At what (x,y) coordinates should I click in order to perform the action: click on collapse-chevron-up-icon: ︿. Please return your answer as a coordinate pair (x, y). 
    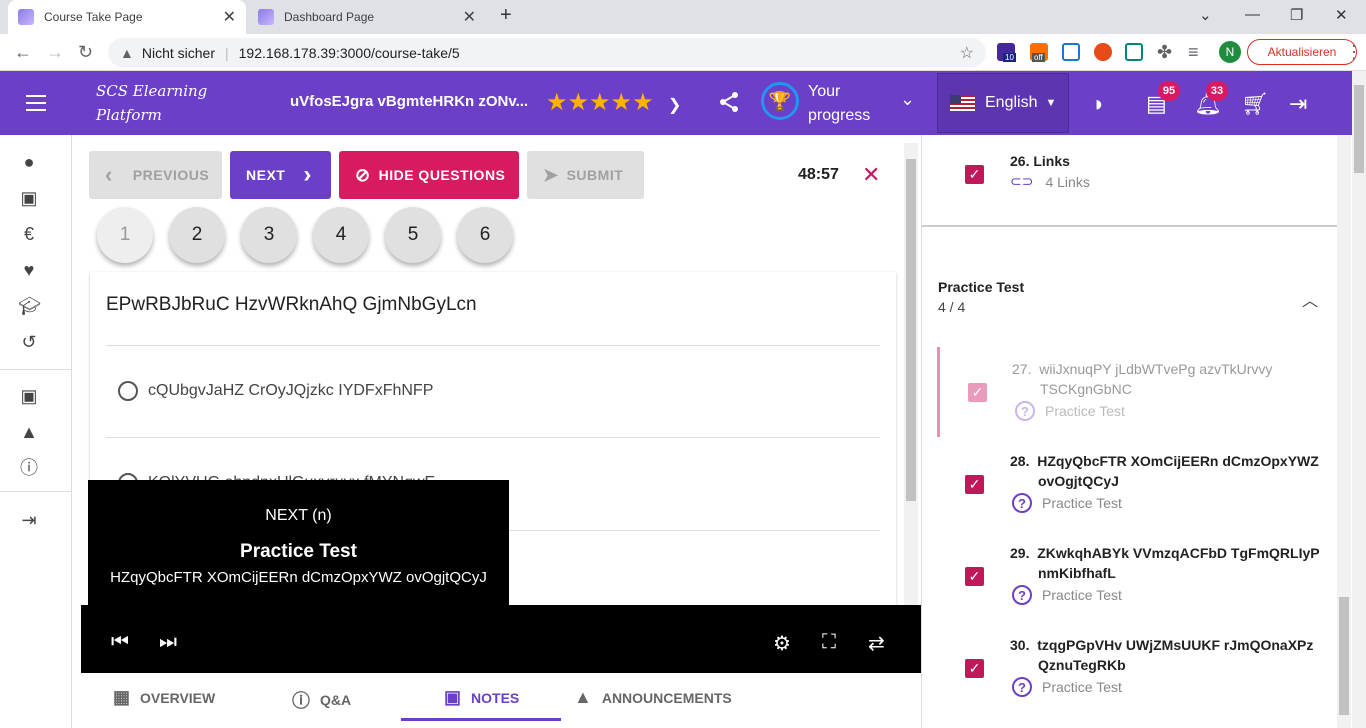
    Looking at the image, I should click on (1310, 299).